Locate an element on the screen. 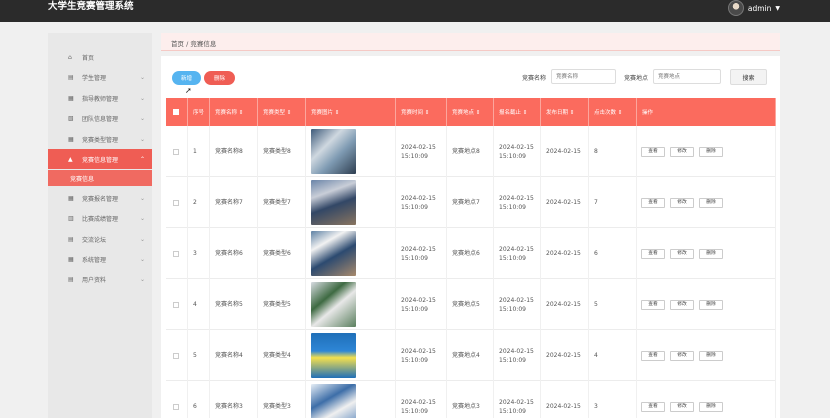  column-header-10: 点击次数 ⇕ is located at coordinates (613, 112).